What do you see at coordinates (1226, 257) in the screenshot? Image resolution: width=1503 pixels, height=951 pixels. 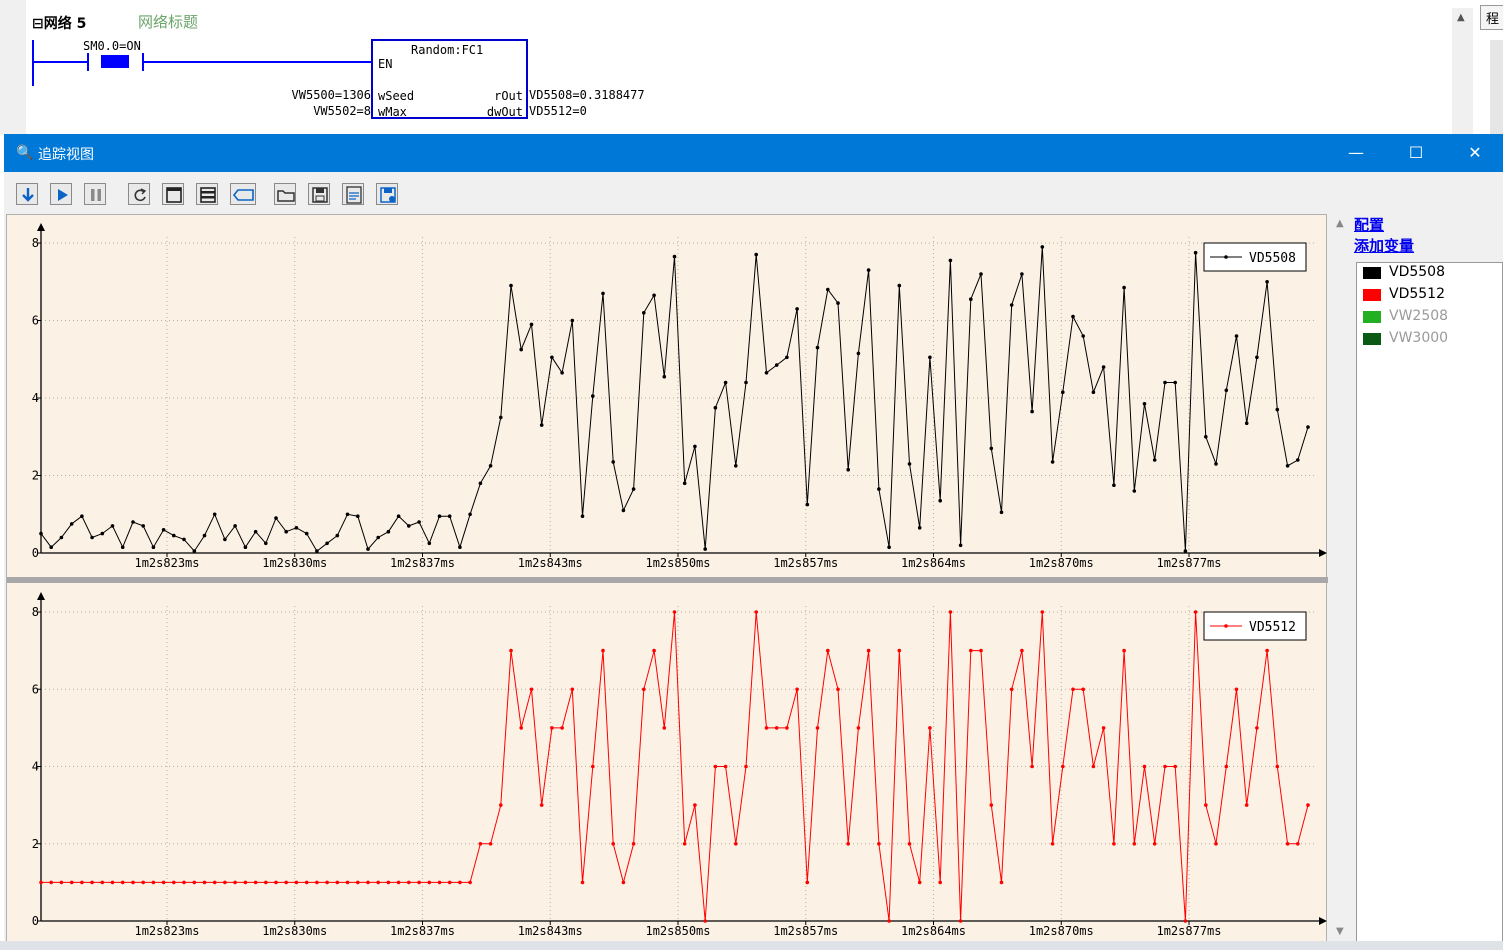 I see `legend-swatch-point` at bounding box center [1226, 257].